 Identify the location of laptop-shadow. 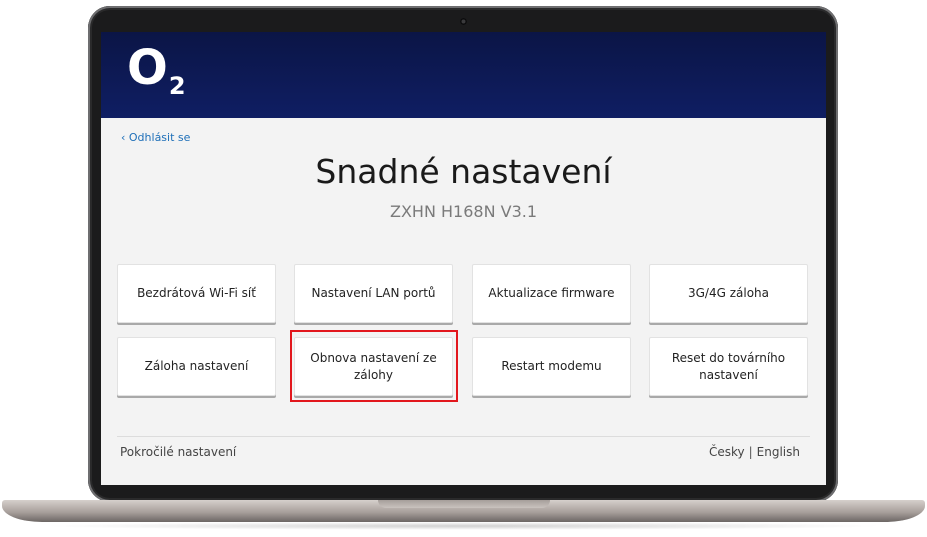
(463, 526).